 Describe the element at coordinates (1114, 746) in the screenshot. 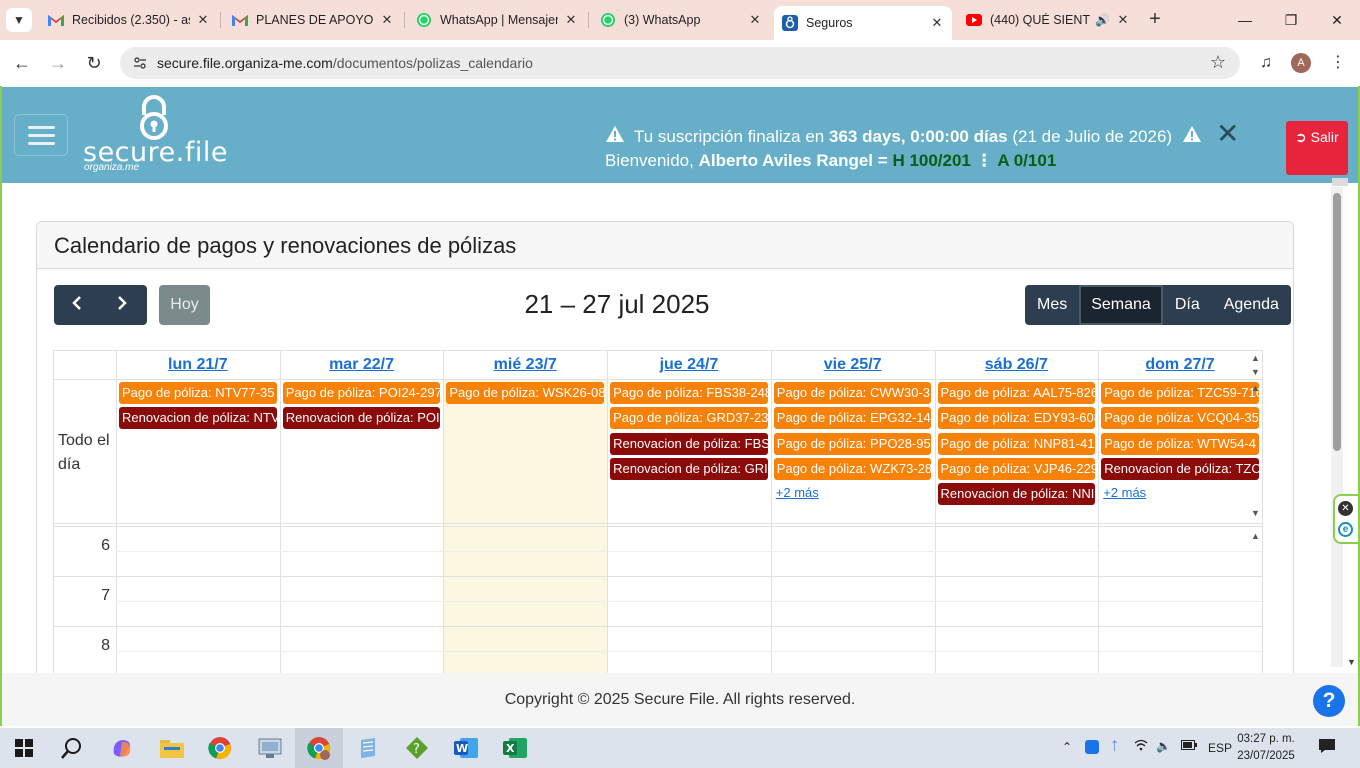

I see `bluetooth-icon: ᛏ` at that location.